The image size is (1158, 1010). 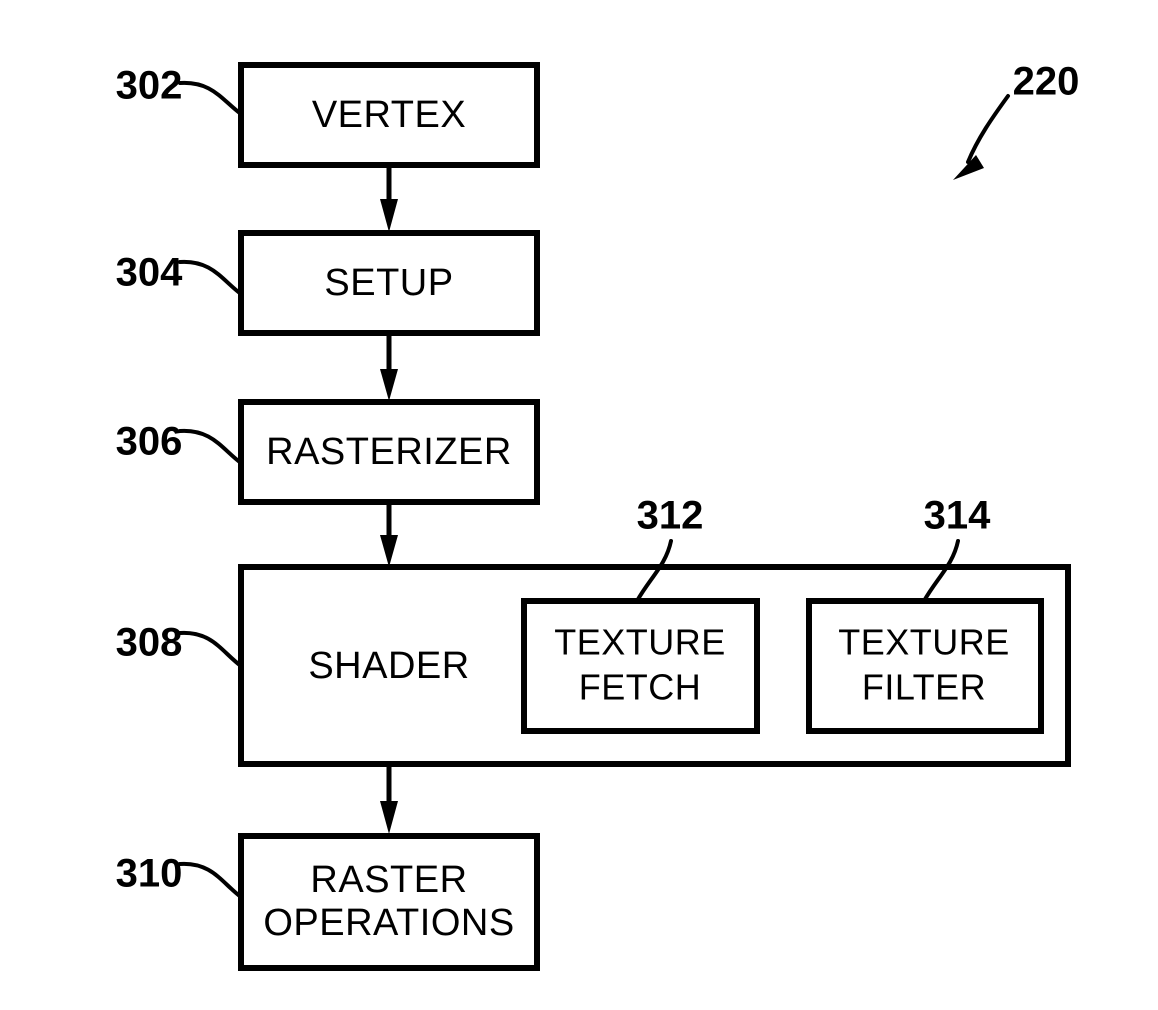 What do you see at coordinates (149, 86) in the screenshot?
I see `ref-numeral-302: 302` at bounding box center [149, 86].